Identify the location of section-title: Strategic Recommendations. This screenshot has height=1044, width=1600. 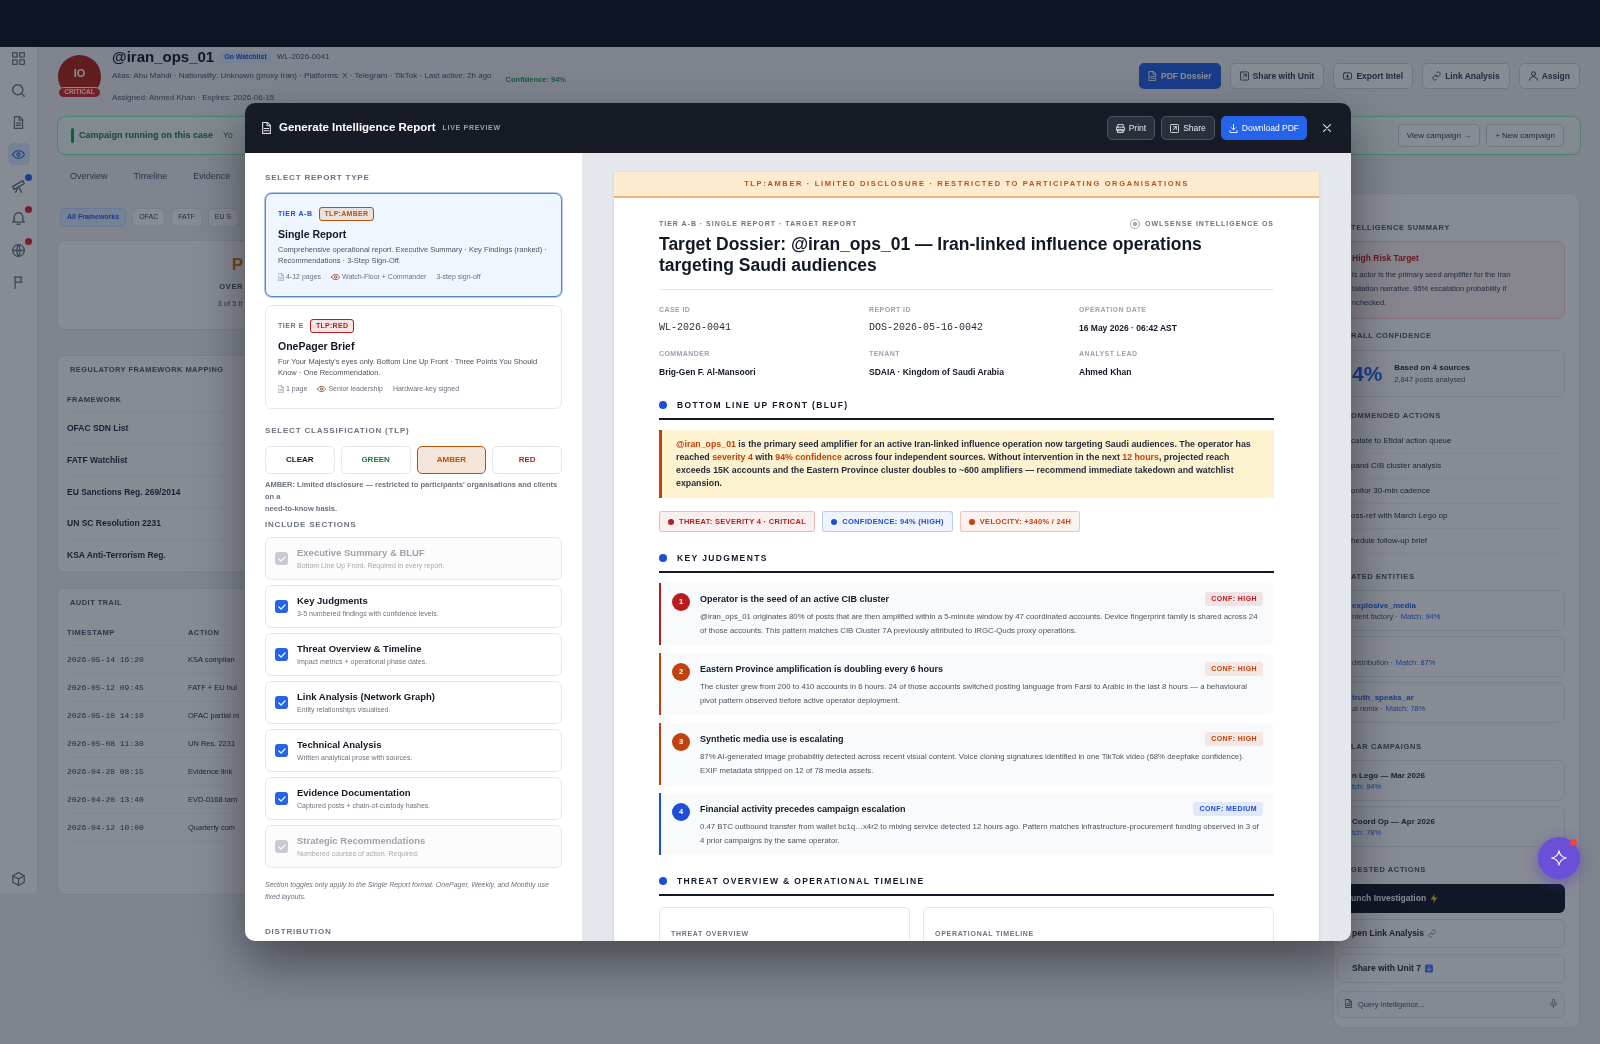
(361, 840).